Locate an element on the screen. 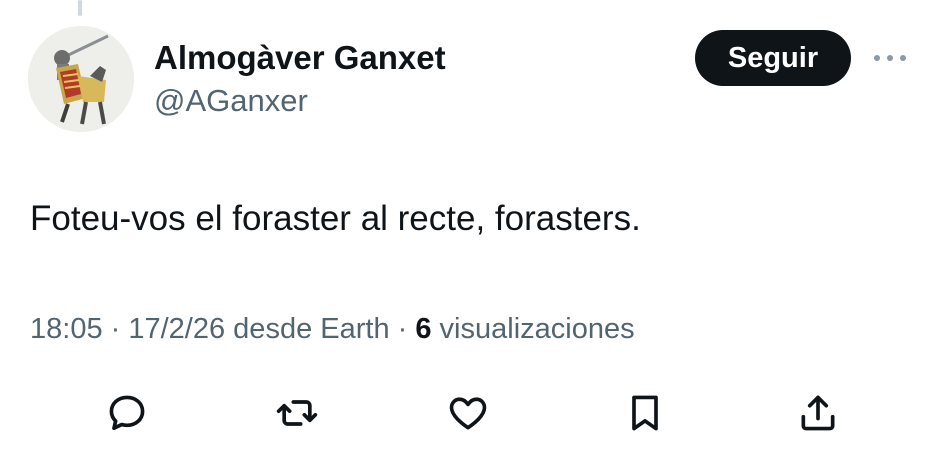 The width and height of the screenshot is (942, 476). tweet-action-bar is located at coordinates (471, 413).